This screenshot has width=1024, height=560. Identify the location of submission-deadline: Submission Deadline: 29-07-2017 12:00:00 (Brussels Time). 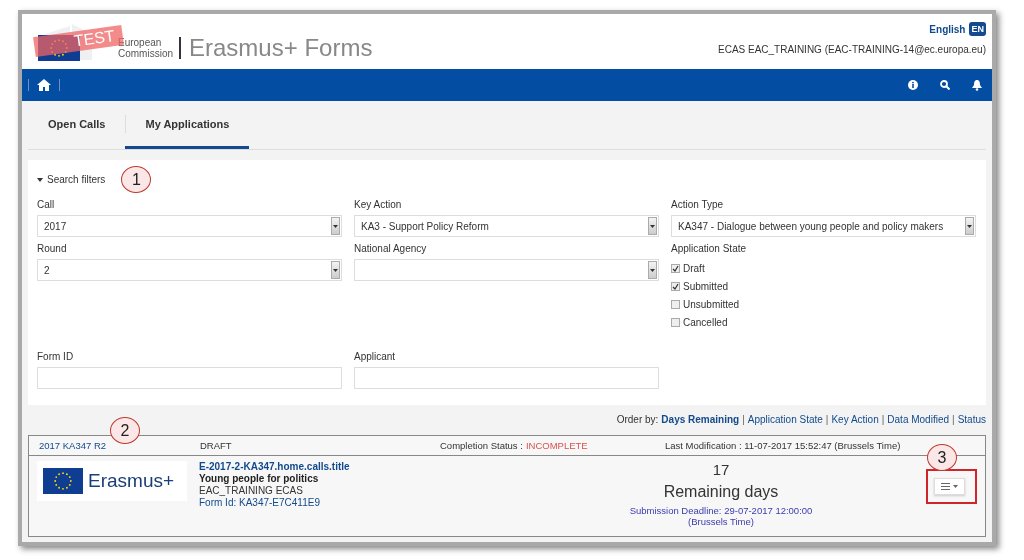
(721, 516).